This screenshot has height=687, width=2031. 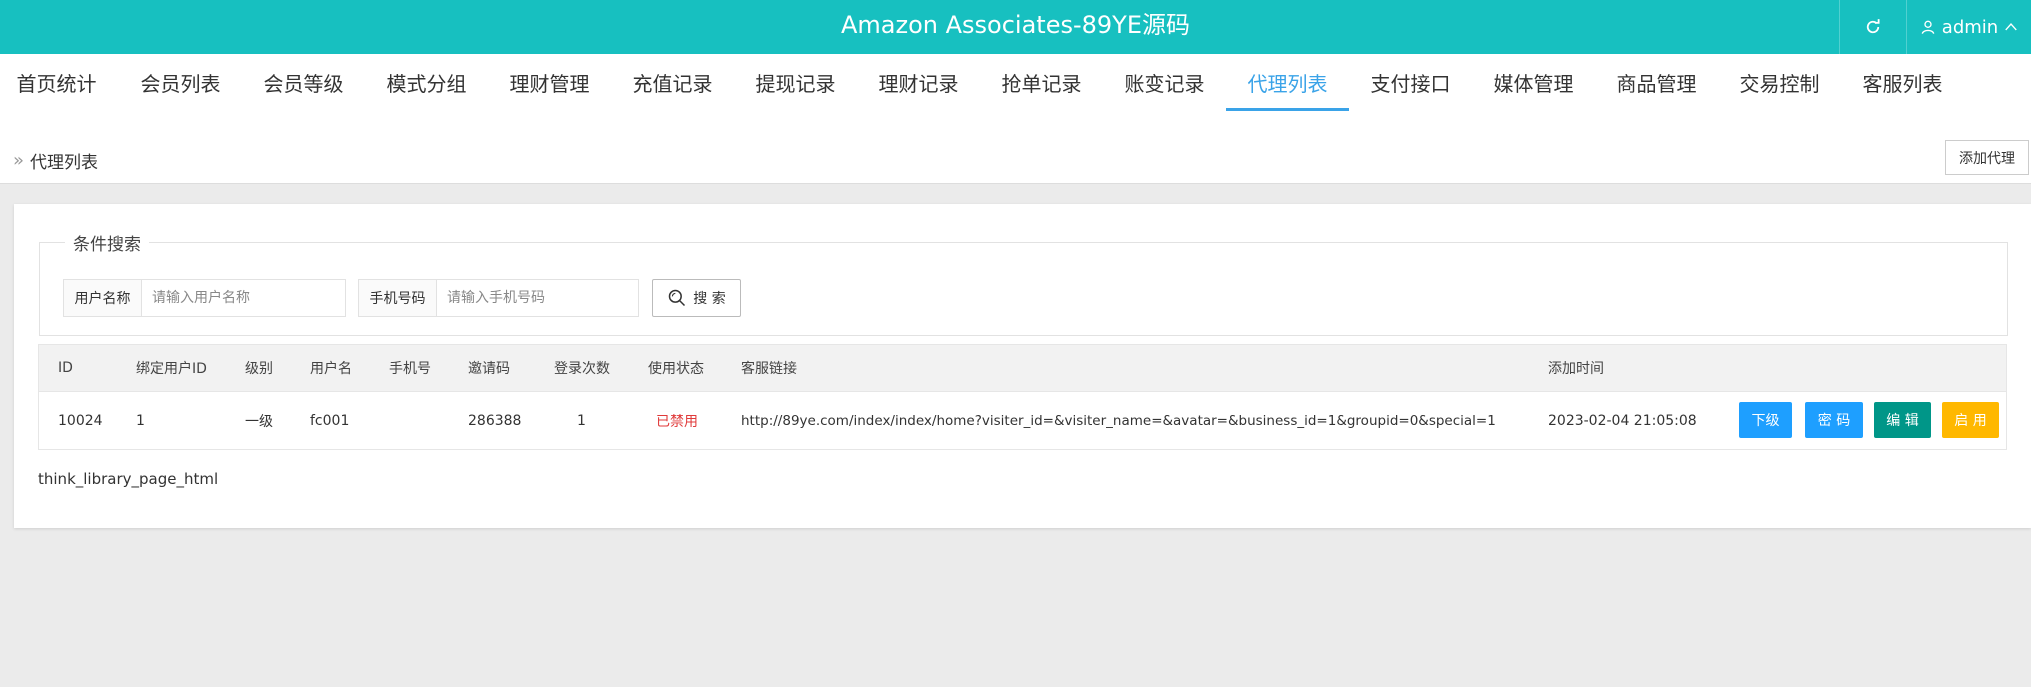 I want to click on username-label: 用户名称, so click(x=103, y=298).